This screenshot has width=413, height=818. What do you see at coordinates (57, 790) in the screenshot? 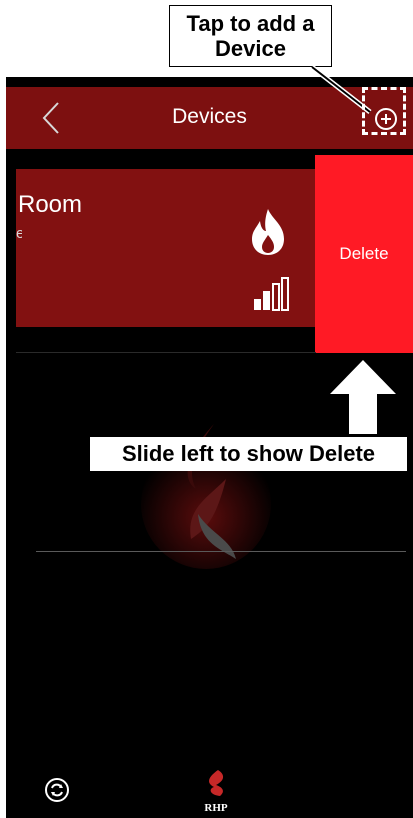
I see `refresh-icon` at bounding box center [57, 790].